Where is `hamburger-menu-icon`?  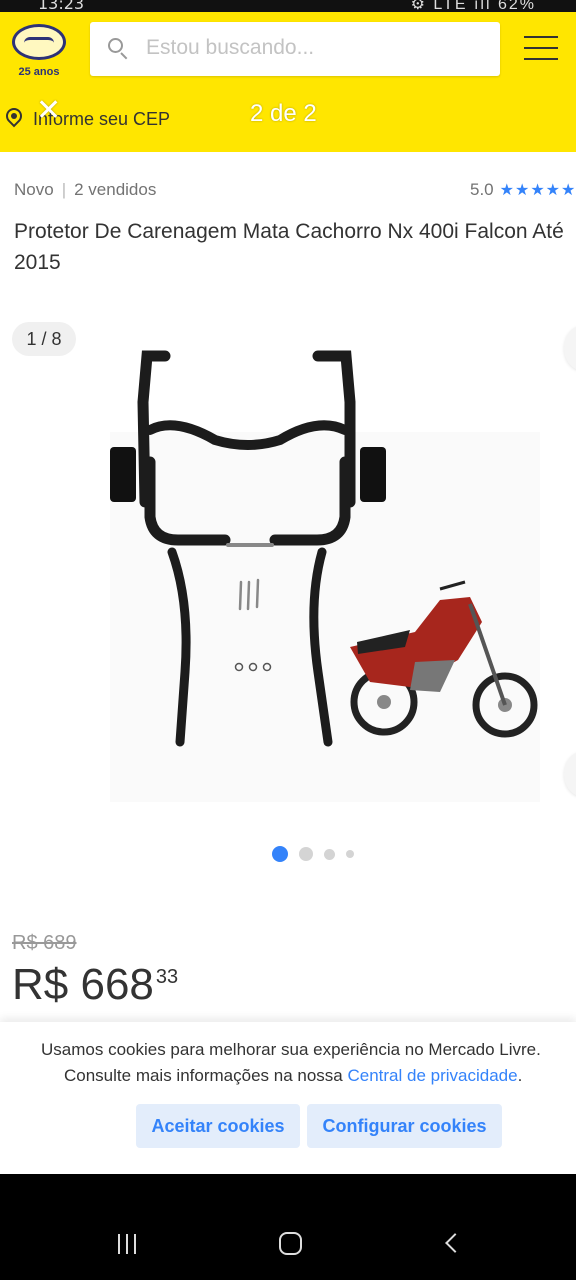 hamburger-menu-icon is located at coordinates (541, 49).